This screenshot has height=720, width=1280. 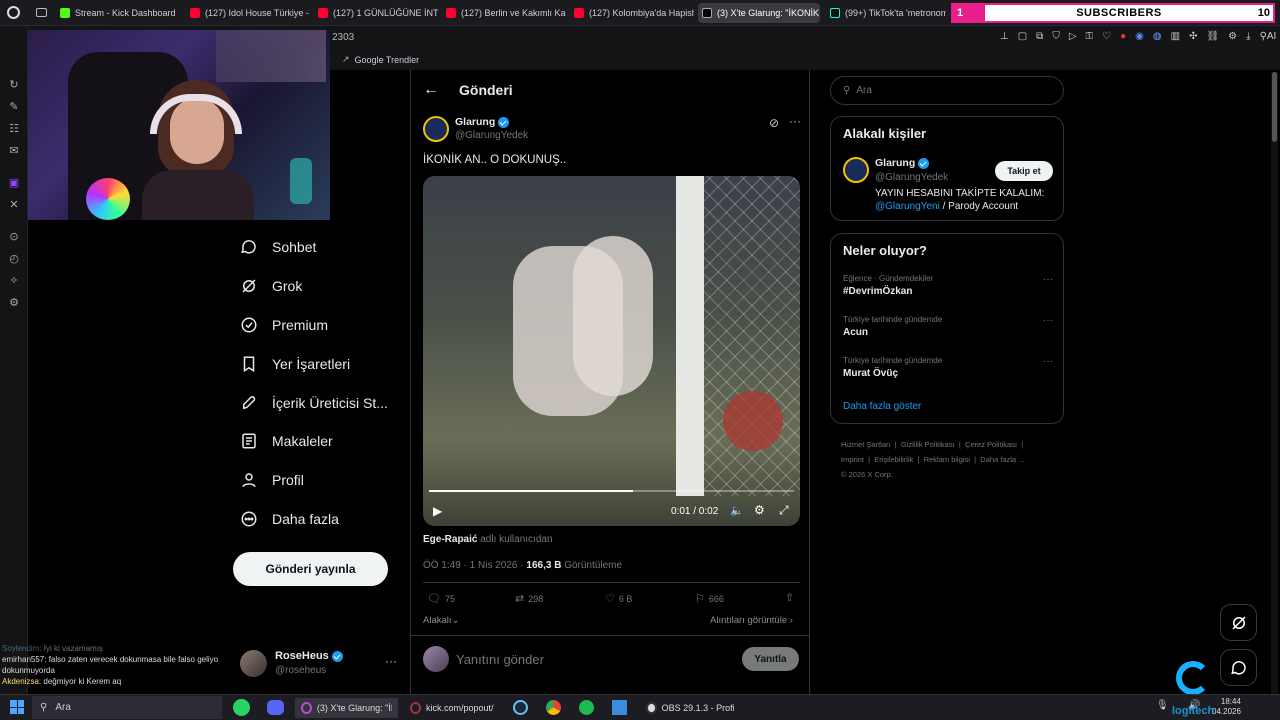 What do you see at coordinates (1024, 171) in the screenshot?
I see `follow-button: Takip et` at bounding box center [1024, 171].